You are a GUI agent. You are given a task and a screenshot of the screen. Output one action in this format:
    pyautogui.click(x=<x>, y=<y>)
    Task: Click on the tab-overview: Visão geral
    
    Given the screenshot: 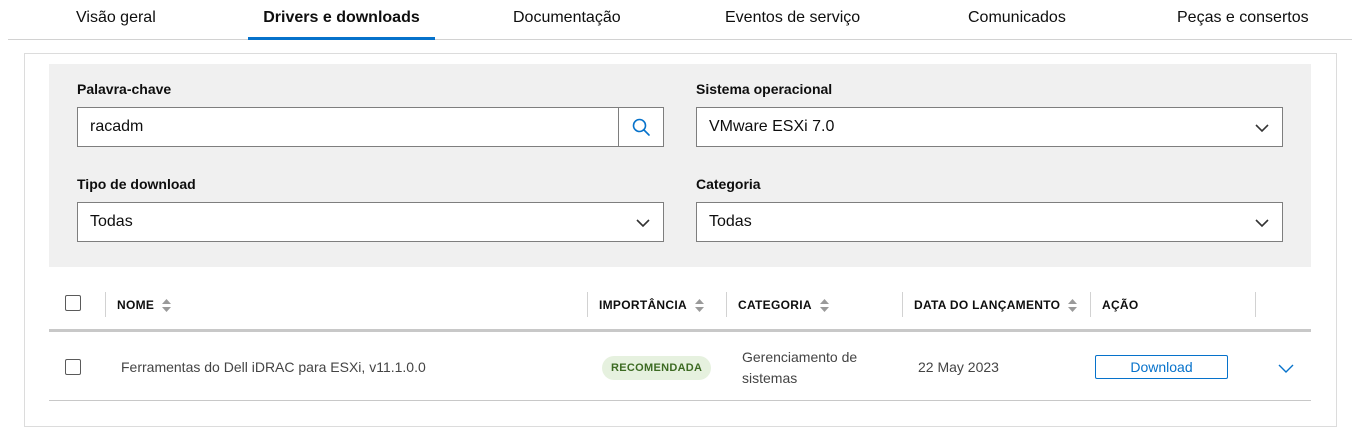 What is the action you would take?
    pyautogui.click(x=116, y=20)
    